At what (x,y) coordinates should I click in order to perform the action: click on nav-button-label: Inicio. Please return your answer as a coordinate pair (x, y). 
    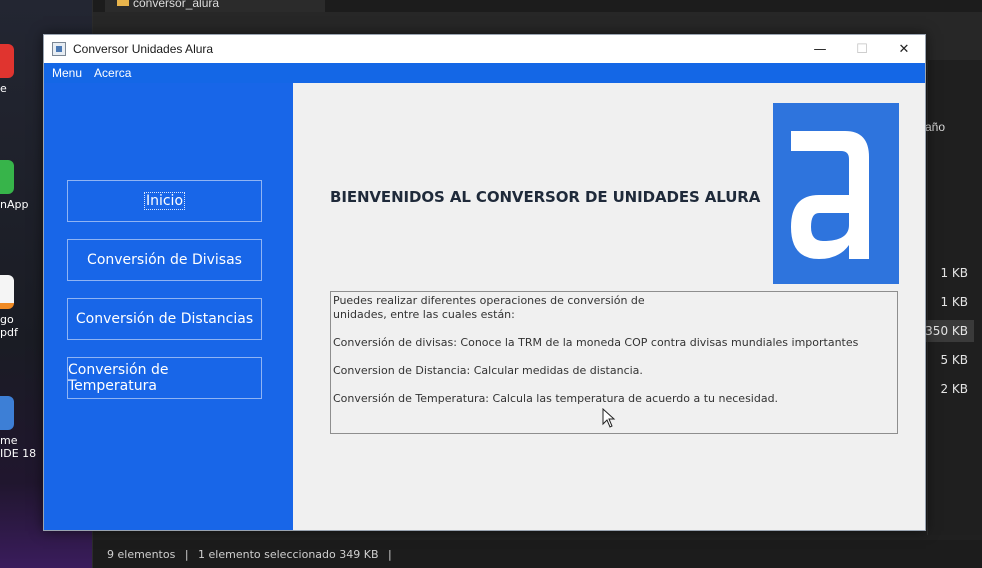
    Looking at the image, I should click on (164, 201).